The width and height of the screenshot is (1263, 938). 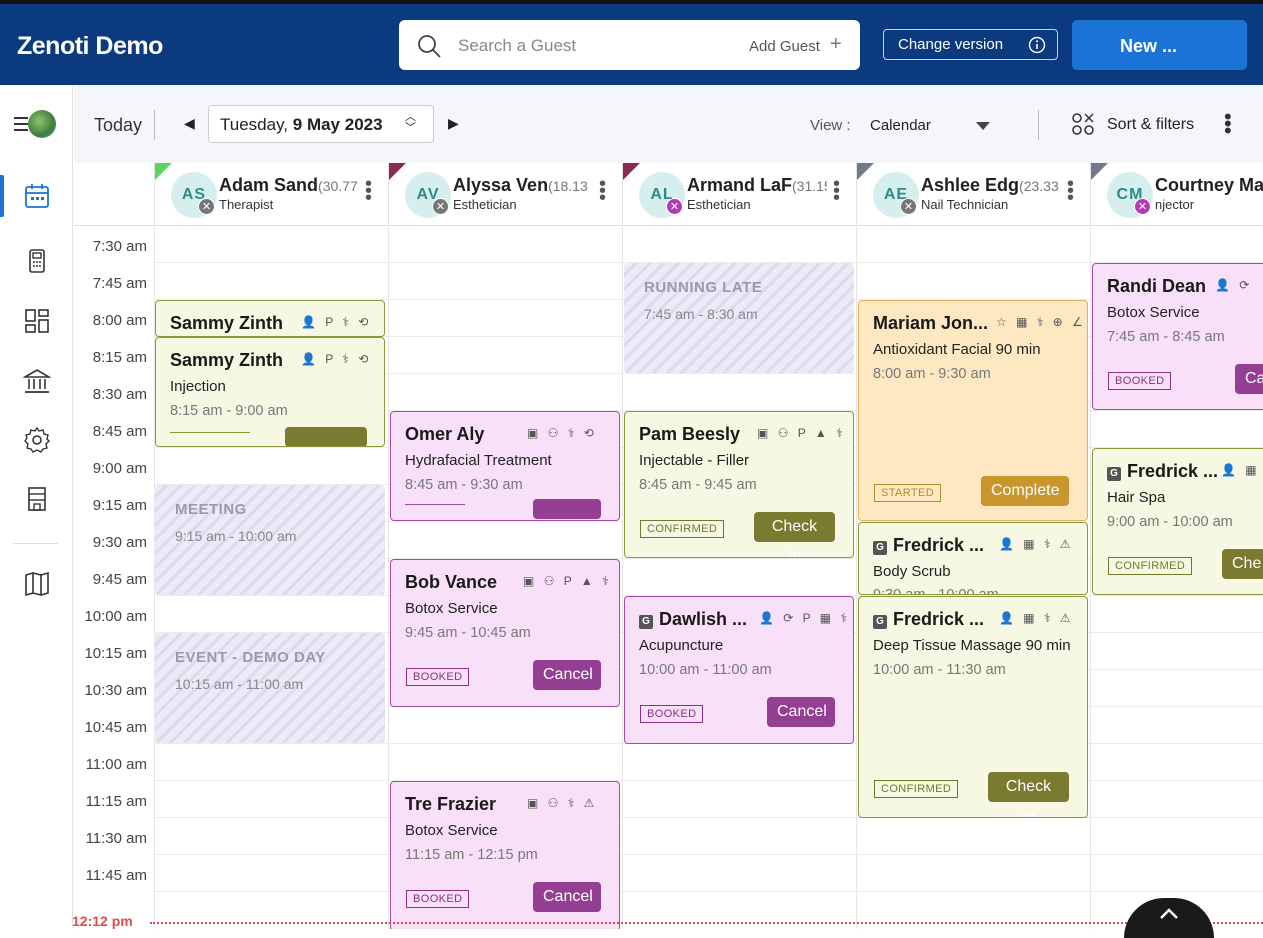 I want to click on menu-toggle, so click(x=36, y=125).